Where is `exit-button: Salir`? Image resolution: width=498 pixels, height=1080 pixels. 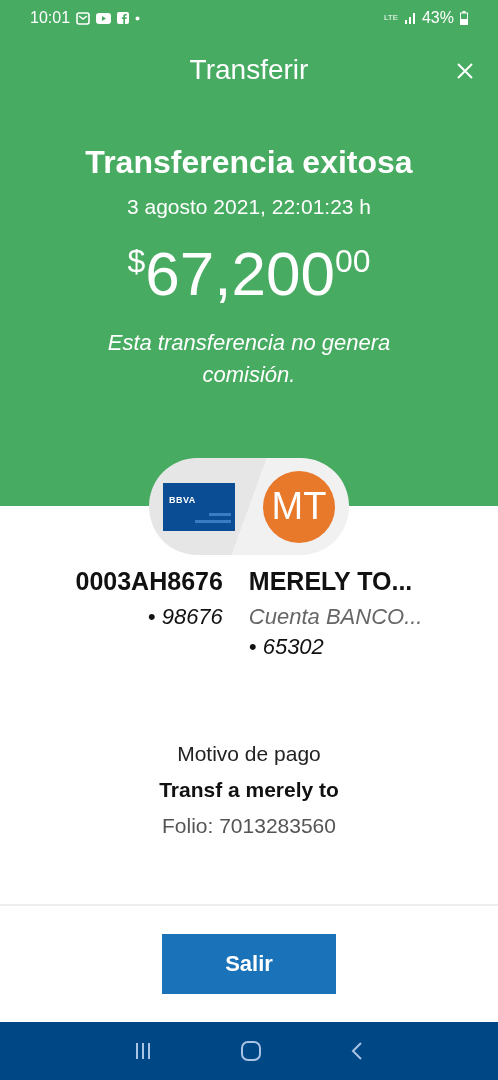
exit-button: Salir is located at coordinates (249, 964).